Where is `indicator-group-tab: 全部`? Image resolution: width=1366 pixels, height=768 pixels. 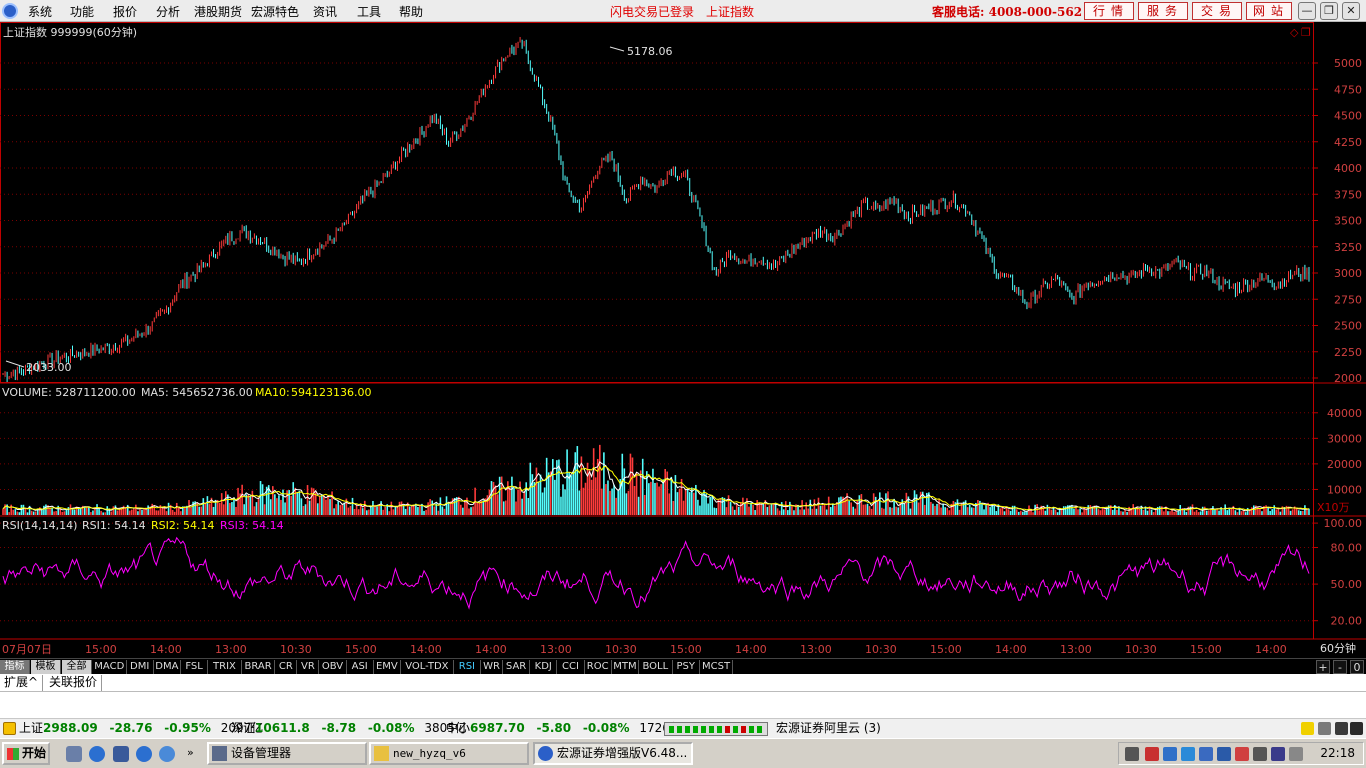
indicator-group-tab: 全部 is located at coordinates (77, 667).